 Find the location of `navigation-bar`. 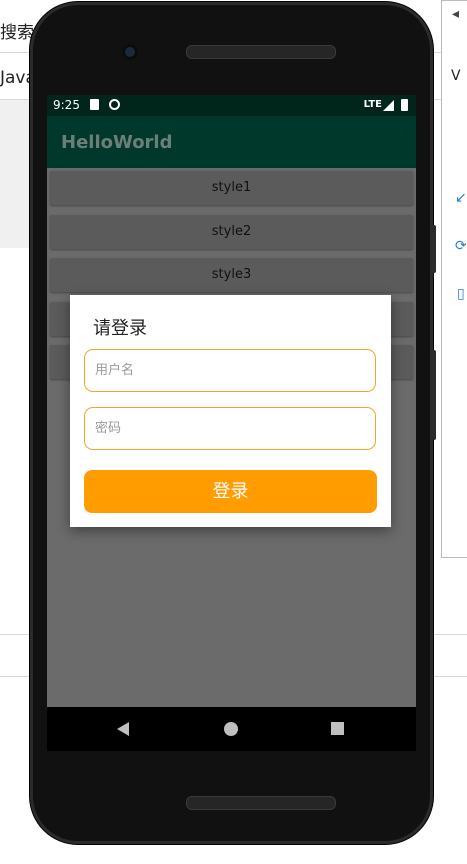

navigation-bar is located at coordinates (231, 729).